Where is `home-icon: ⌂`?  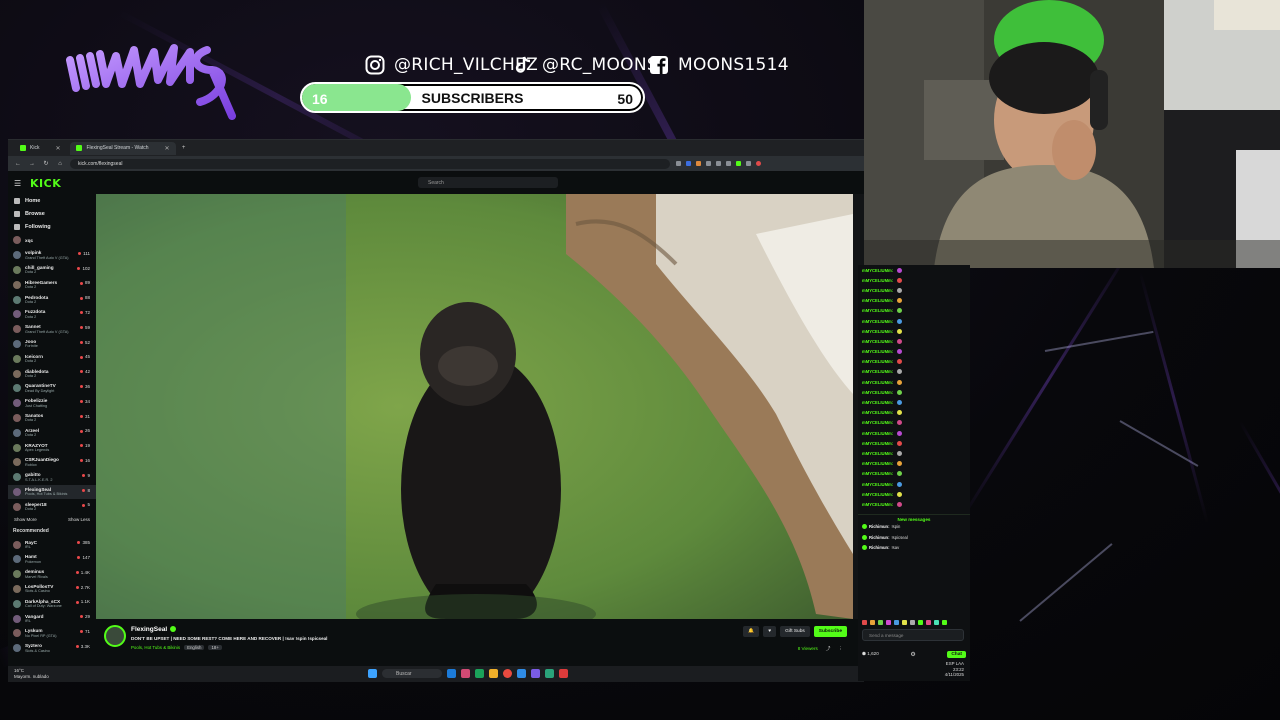
home-icon: ⌂ is located at coordinates (60, 164).